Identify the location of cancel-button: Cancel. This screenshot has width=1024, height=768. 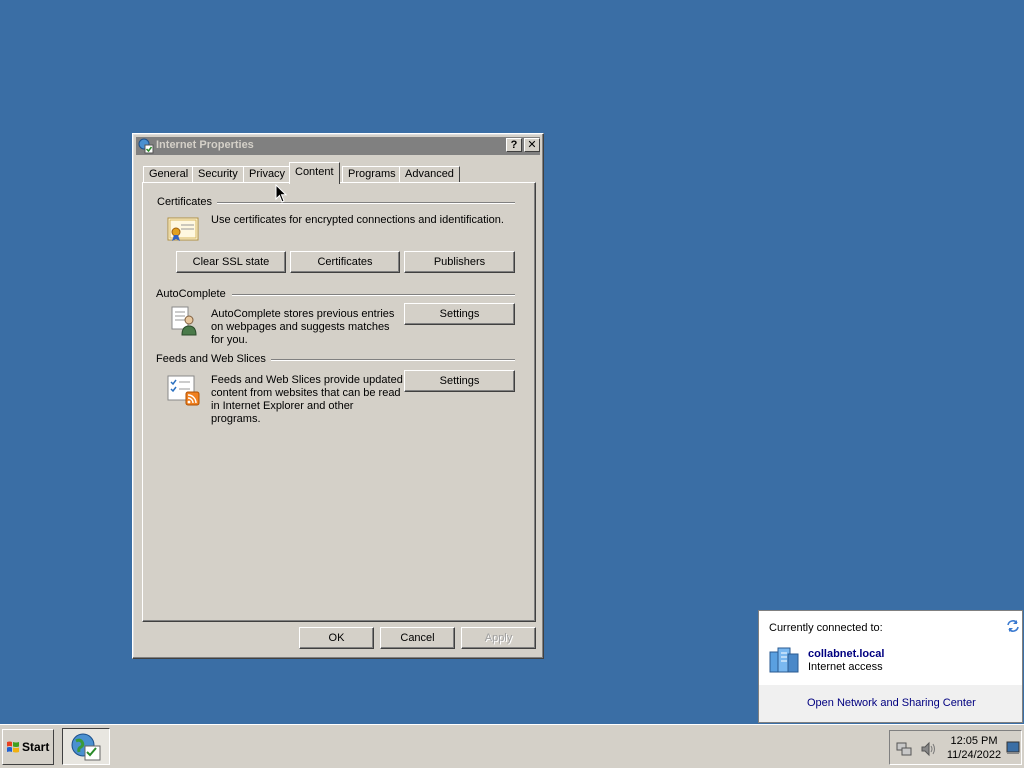
(417, 638).